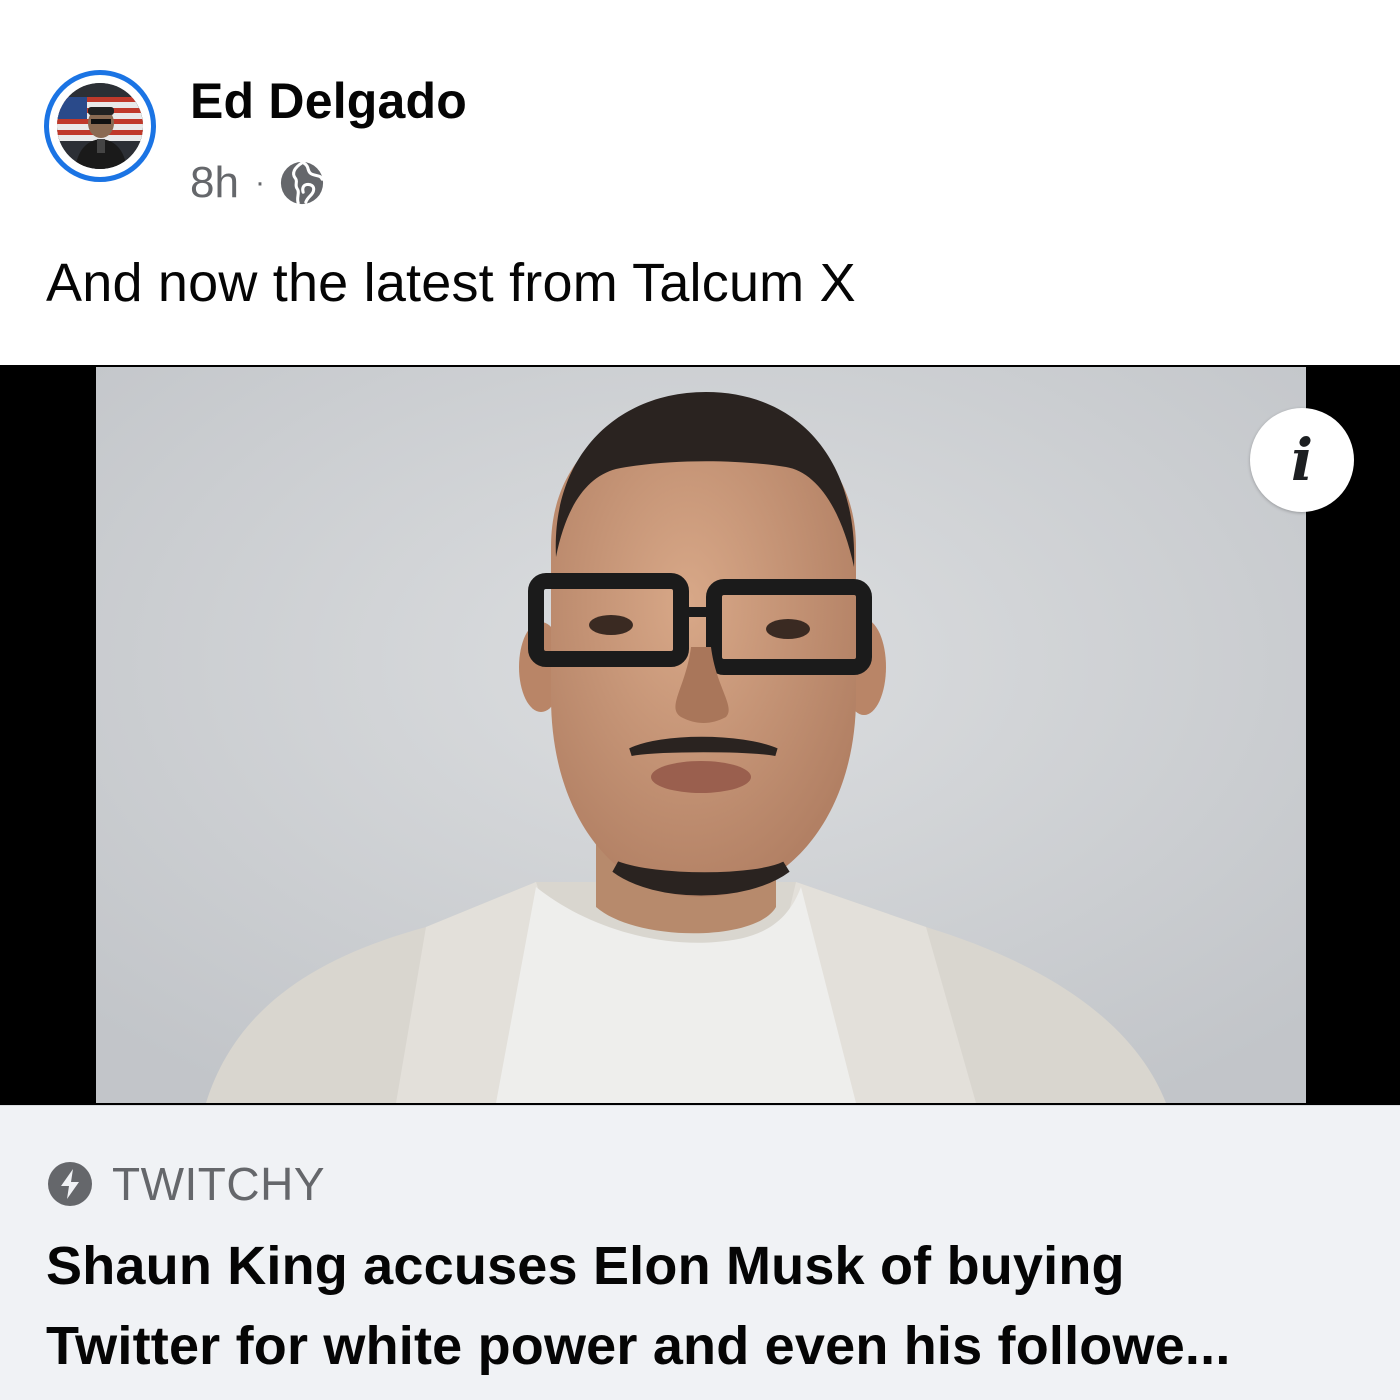 Image resolution: width=1400 pixels, height=1400 pixels. What do you see at coordinates (302, 183) in the screenshot?
I see `globe-icon` at bounding box center [302, 183].